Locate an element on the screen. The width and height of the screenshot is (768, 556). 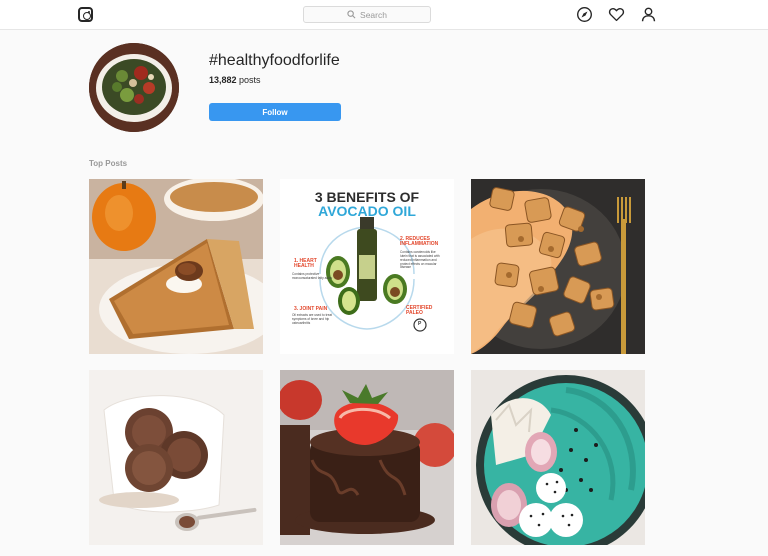
search-input: Search is located at coordinates (367, 14).